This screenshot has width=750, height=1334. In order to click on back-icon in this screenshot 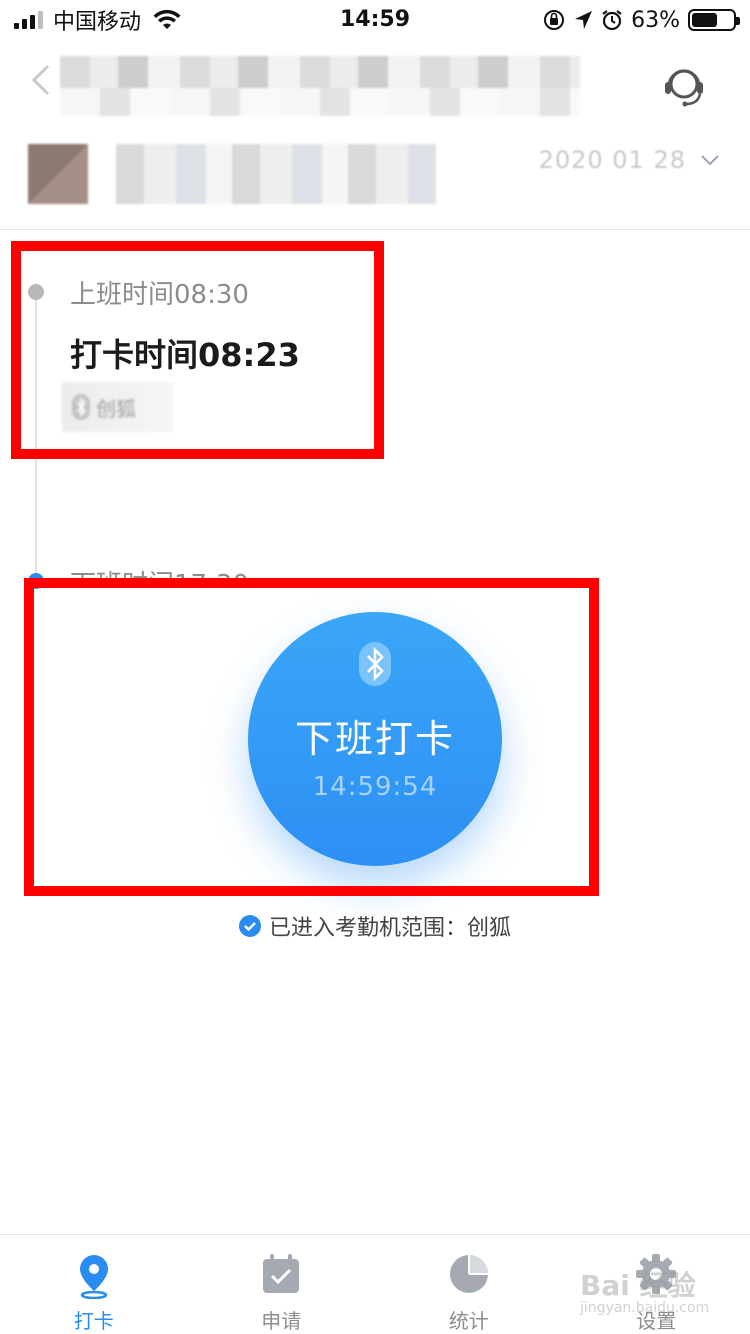, I will do `click(41, 80)`.